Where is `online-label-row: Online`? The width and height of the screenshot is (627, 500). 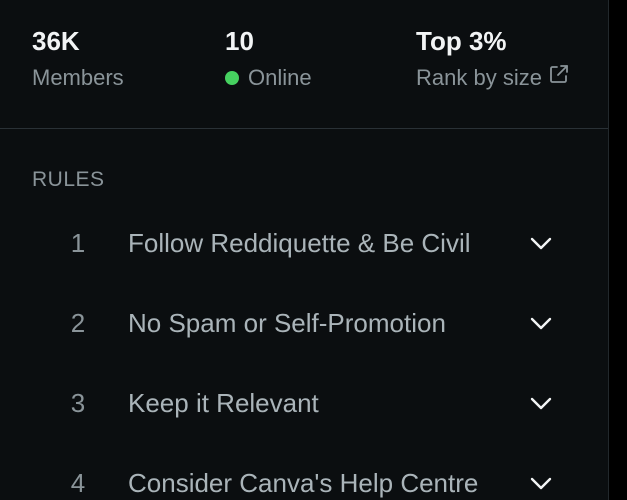 online-label-row: Online is located at coordinates (268, 78).